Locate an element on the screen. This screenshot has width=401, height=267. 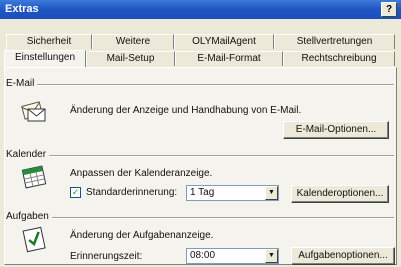
reminder-time-label: Erinnerungszeit: is located at coordinates (106, 256).